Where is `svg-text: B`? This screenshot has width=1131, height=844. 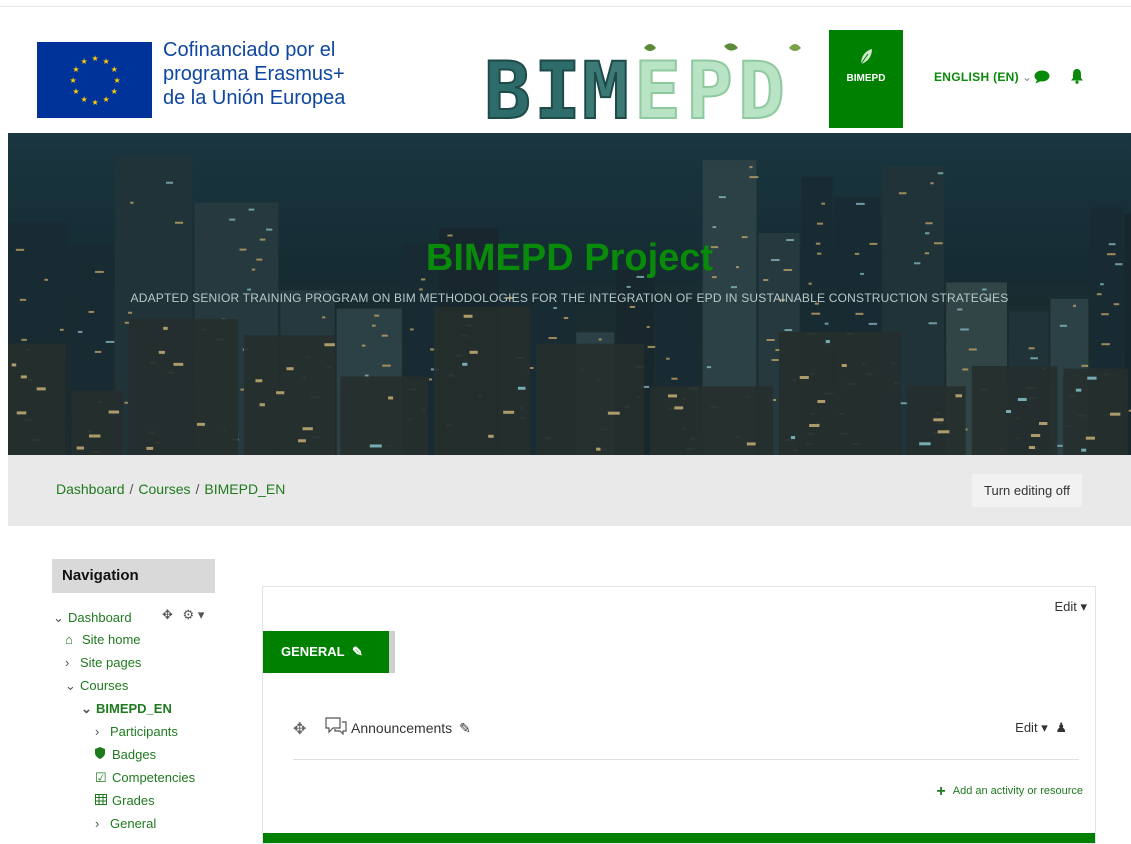
svg-text: B is located at coordinates (507, 85).